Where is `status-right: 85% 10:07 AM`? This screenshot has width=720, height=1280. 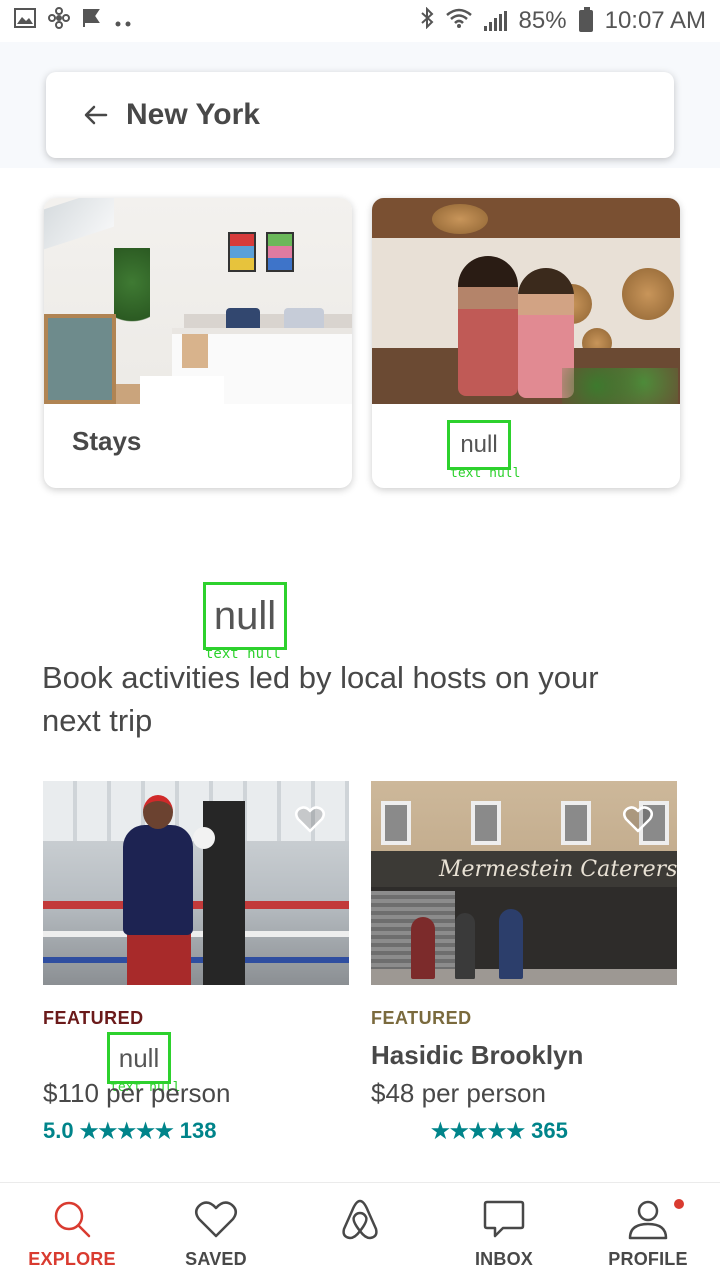 status-right: 85% 10:07 AM is located at coordinates (563, 20).